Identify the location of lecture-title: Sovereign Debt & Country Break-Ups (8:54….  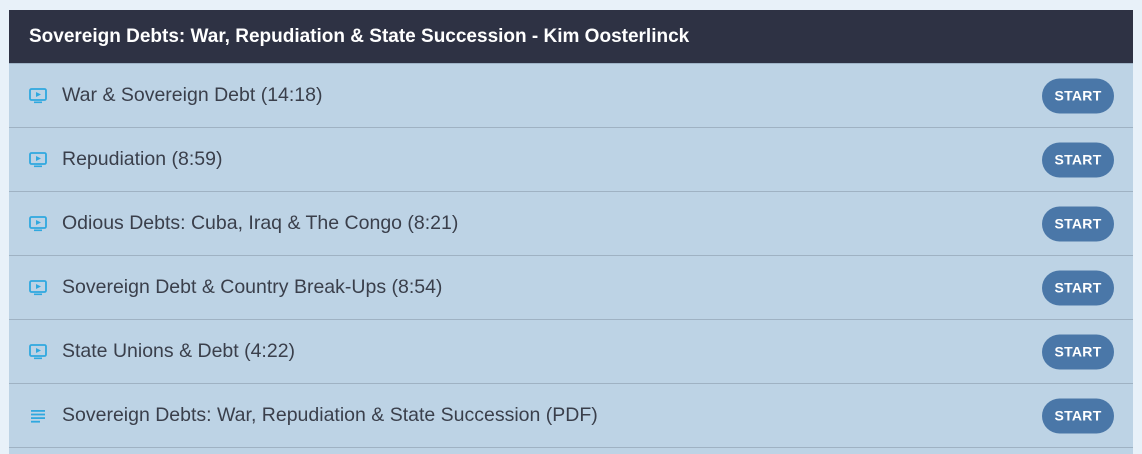
(252, 287).